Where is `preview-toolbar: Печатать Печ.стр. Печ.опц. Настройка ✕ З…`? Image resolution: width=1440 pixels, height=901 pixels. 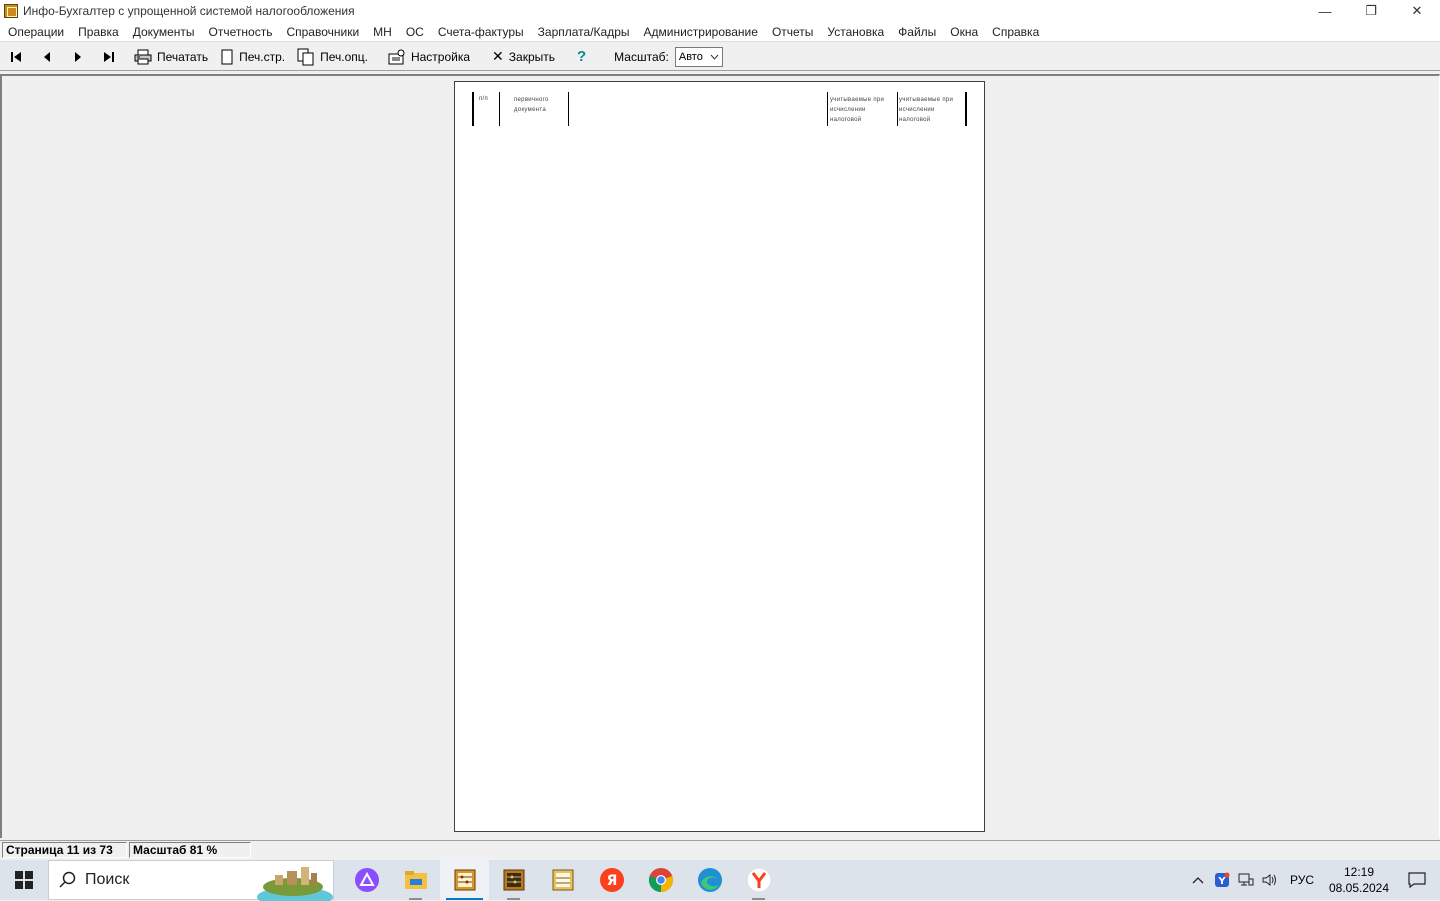 preview-toolbar: Печатать Печ.стр. Печ.опц. Настройка ✕ З… is located at coordinates (720, 57).